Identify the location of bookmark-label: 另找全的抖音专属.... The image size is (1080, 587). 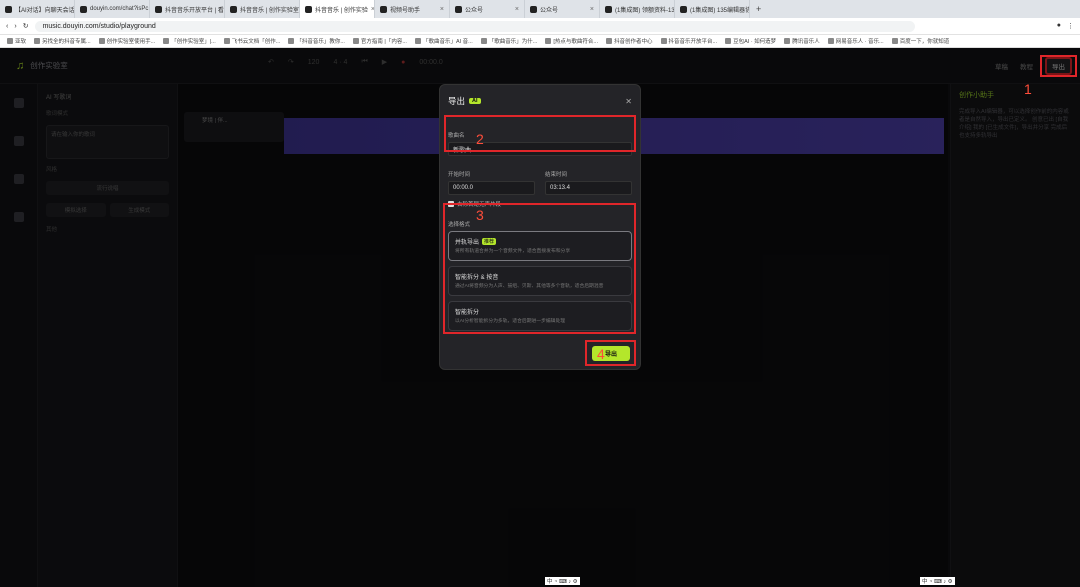
(66, 42).